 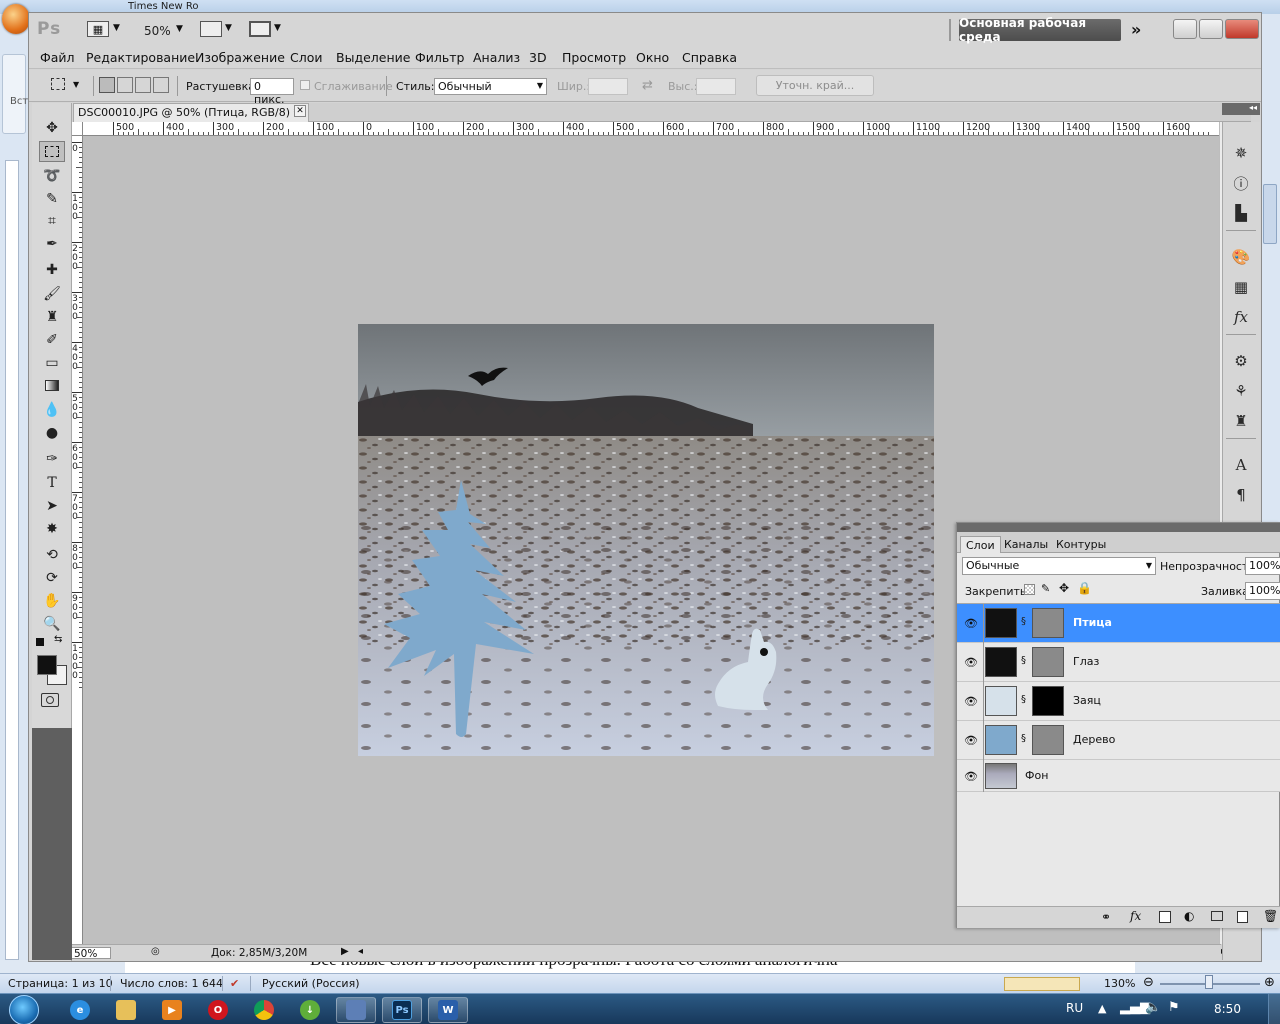 What do you see at coordinates (439, 57) in the screenshot?
I see `menu-filter: Фильтр` at bounding box center [439, 57].